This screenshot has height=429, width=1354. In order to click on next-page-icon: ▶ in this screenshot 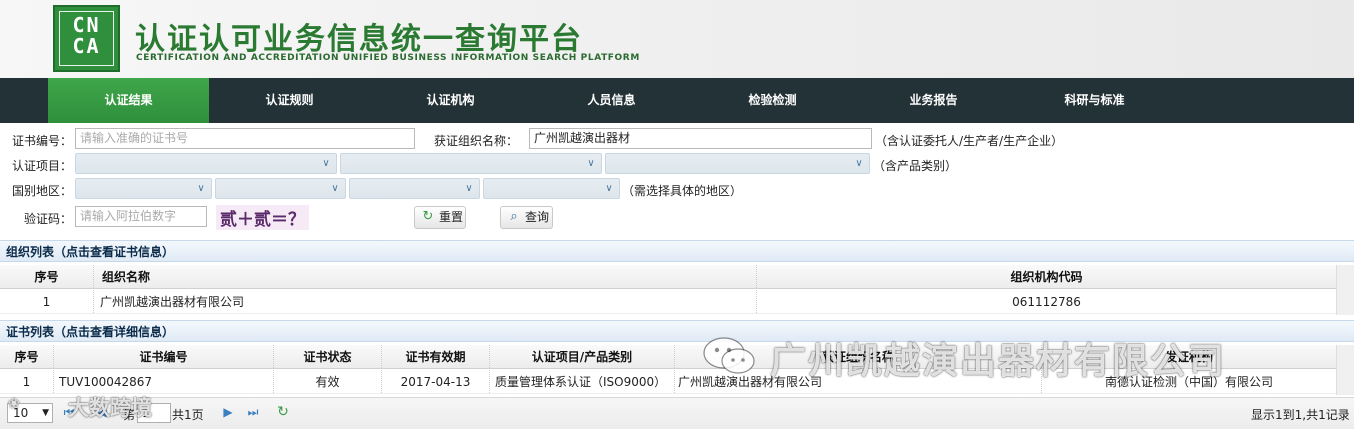, I will do `click(228, 412)`.